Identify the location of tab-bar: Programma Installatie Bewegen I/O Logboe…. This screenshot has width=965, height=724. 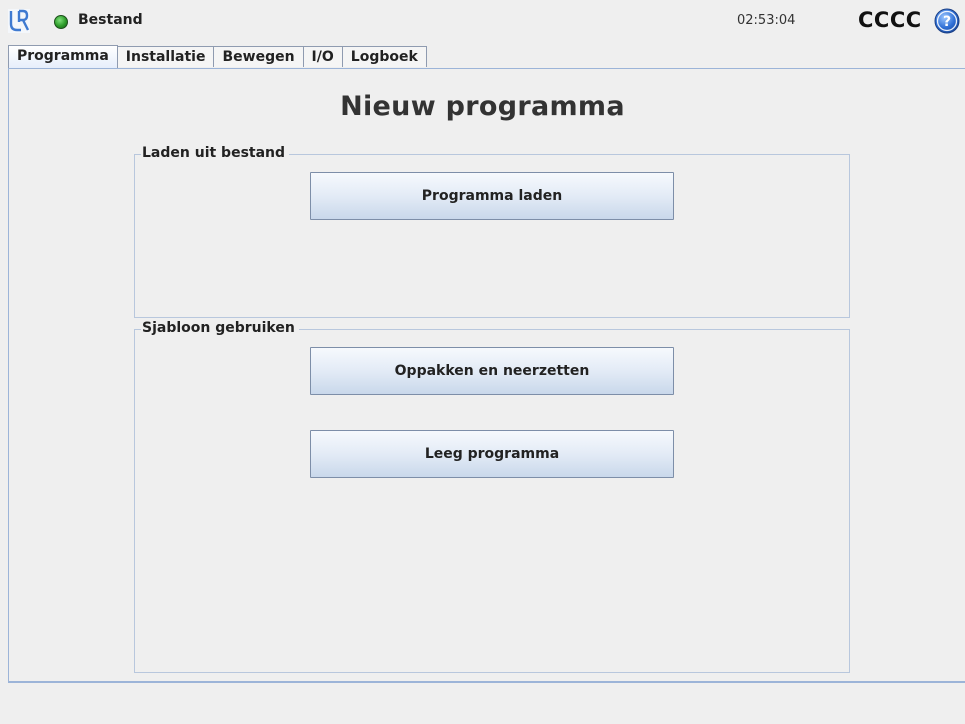
(217, 56).